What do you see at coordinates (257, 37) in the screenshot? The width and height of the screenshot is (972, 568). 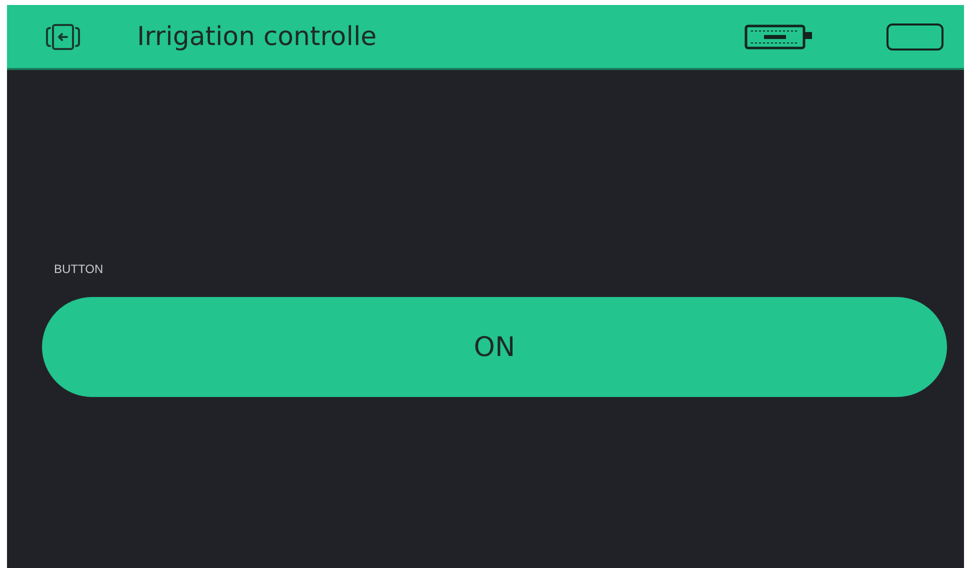 I see `project-title: Irrigation controlle` at bounding box center [257, 37].